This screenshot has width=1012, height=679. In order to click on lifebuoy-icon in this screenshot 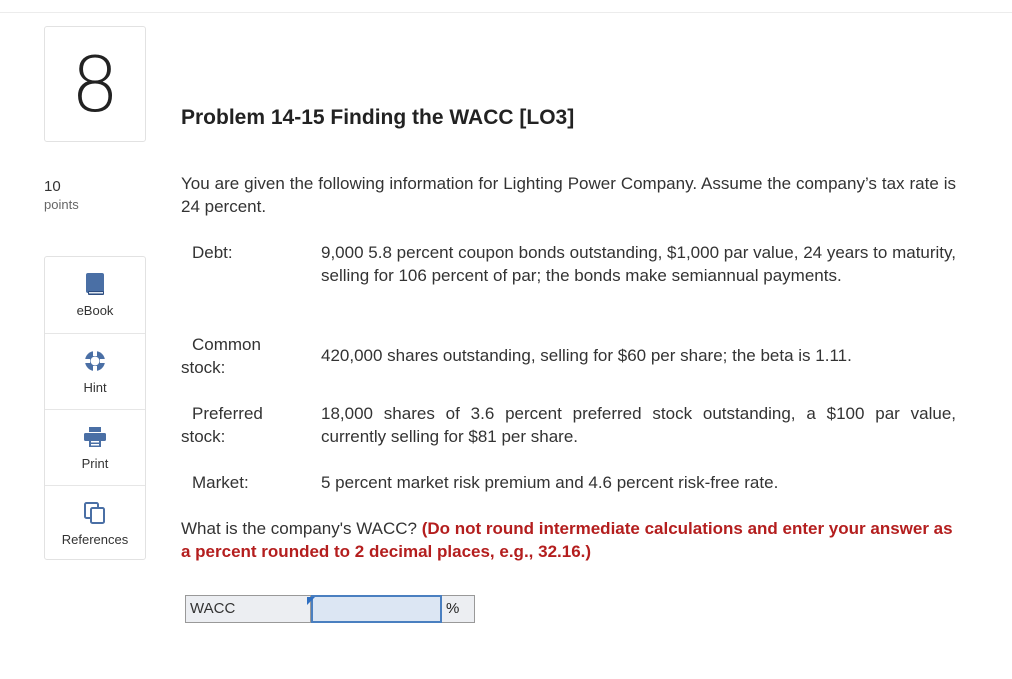, I will do `click(95, 361)`.